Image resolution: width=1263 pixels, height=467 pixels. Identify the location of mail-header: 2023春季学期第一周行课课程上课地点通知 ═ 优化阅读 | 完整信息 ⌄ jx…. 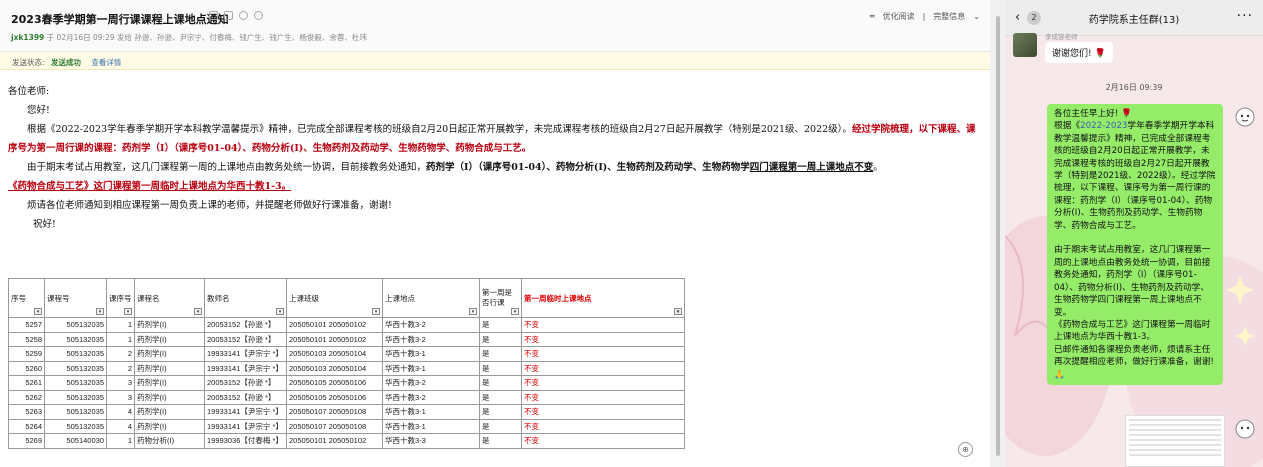
(495, 26).